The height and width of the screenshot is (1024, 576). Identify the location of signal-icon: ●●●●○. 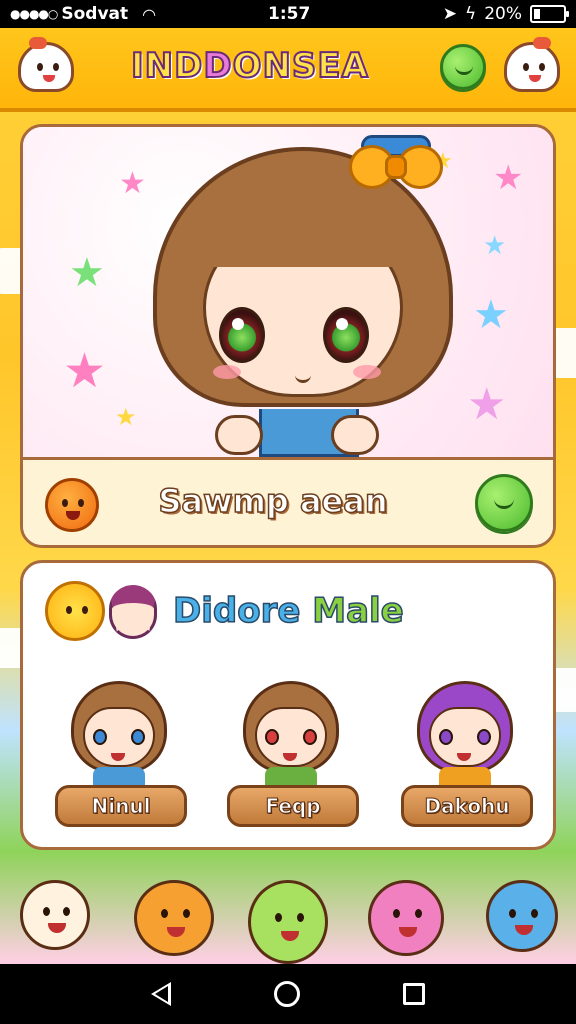
(34, 14).